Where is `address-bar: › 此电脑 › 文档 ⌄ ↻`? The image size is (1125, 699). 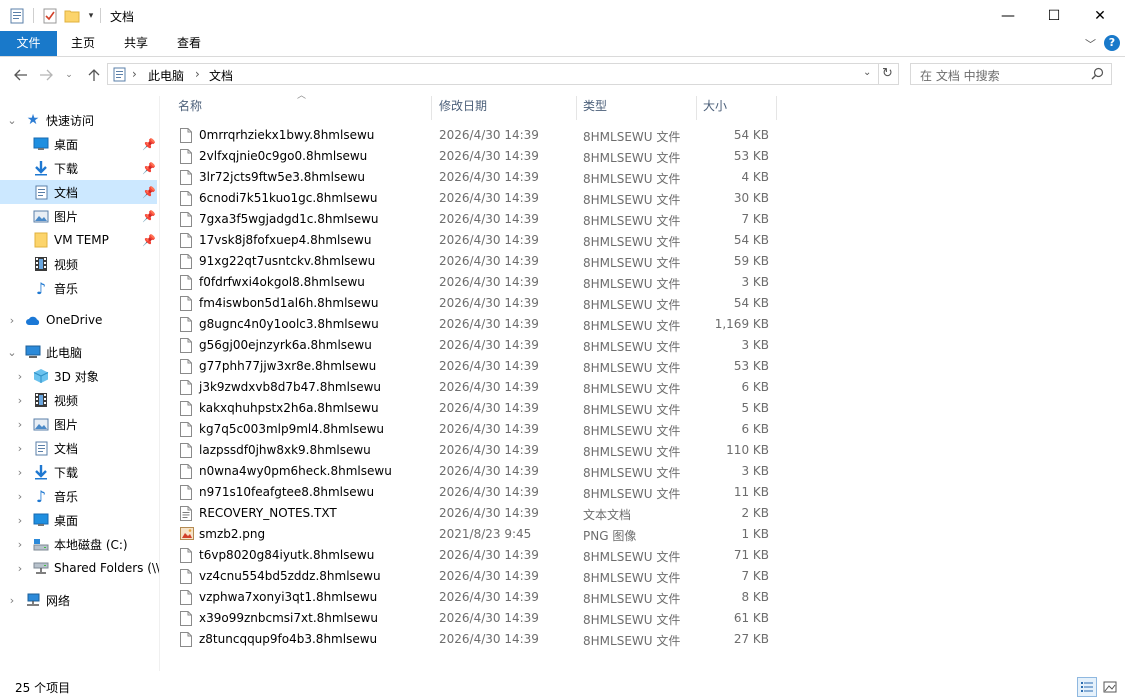 address-bar: › 此电脑 › 文档 ⌄ ↻ is located at coordinates (503, 74).